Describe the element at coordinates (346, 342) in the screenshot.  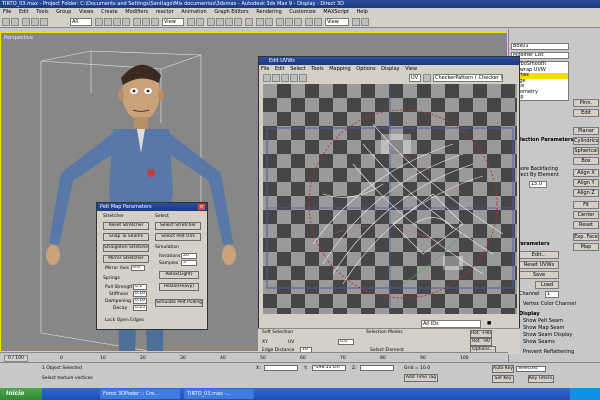
I see `falloff-field: 0.0` at that location.